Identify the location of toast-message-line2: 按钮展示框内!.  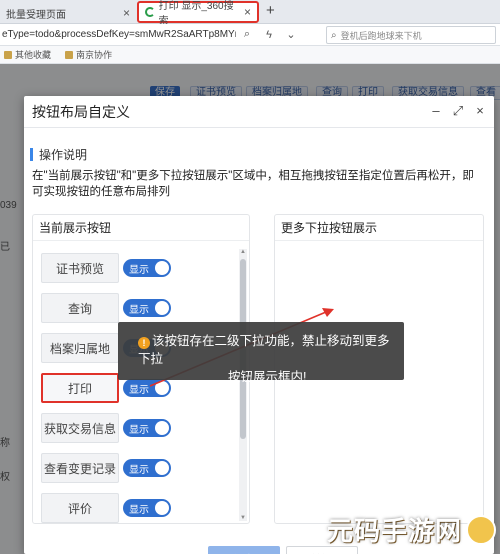
(267, 377).